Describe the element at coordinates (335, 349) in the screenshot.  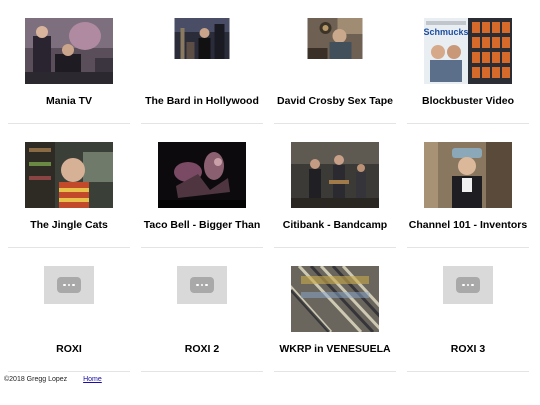
I see `video-title: WKRP in VENESUELA` at that location.